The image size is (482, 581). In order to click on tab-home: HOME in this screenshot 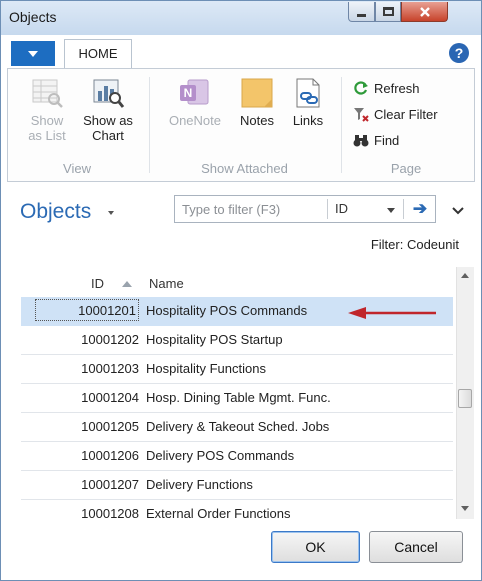, I will do `click(98, 54)`.